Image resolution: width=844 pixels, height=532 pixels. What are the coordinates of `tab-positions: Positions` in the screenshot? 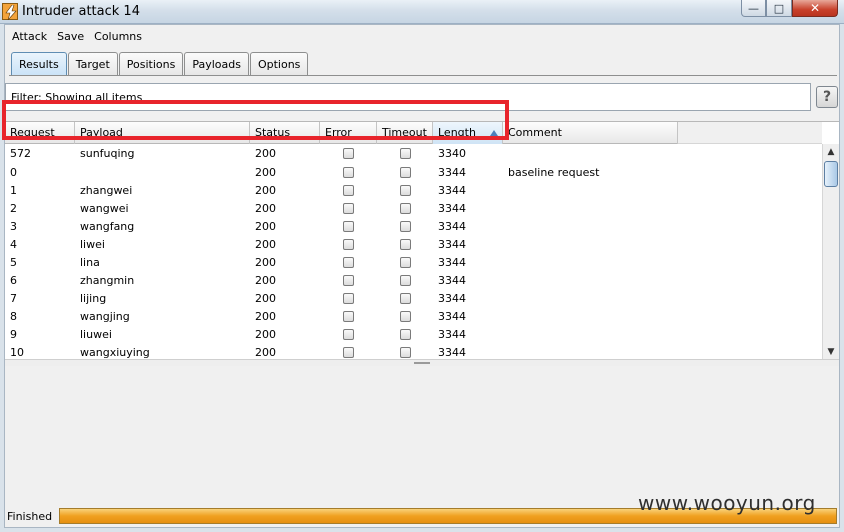 It's located at (151, 64).